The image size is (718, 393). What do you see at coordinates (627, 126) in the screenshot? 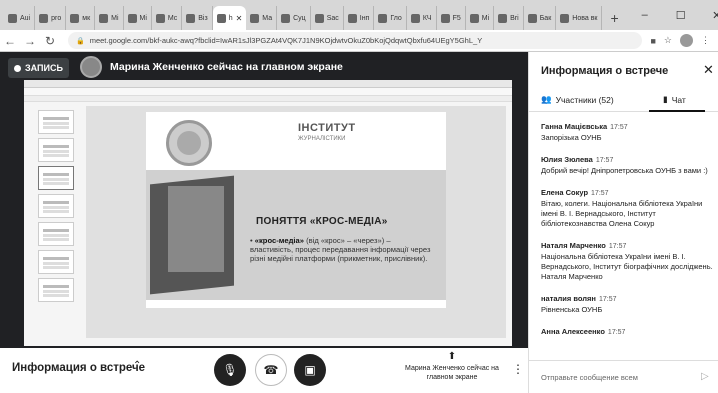
I see `message-author: Ганна Мацієвська 17:57` at bounding box center [627, 126].